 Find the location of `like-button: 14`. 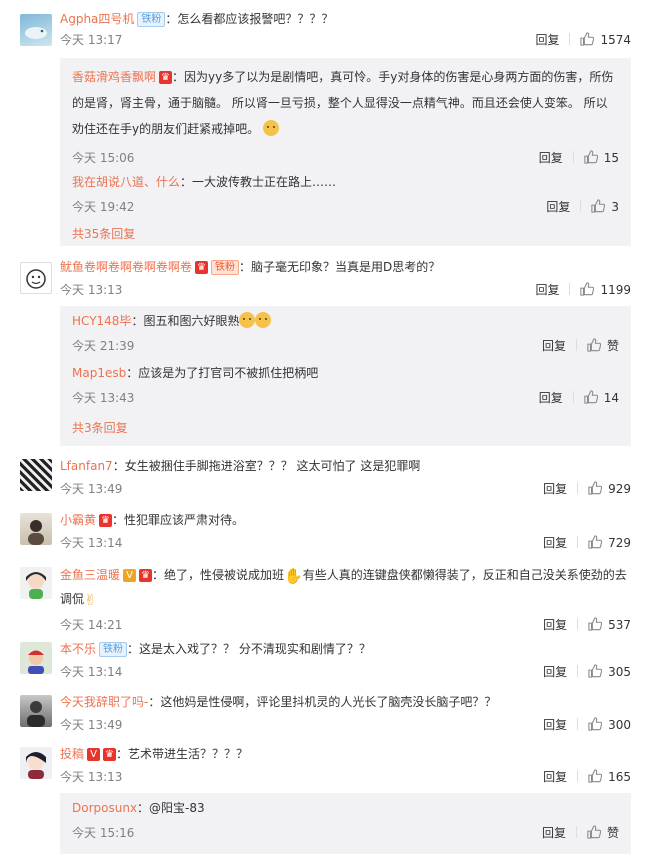

like-button: 14 is located at coordinates (601, 398).